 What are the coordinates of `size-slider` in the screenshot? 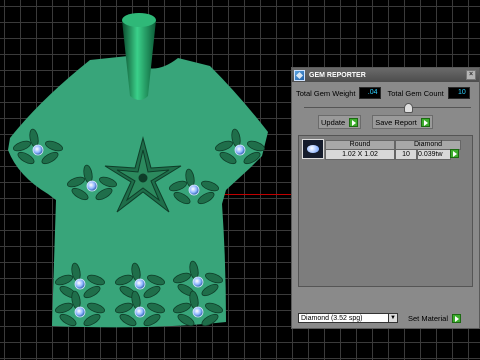 It's located at (387, 108).